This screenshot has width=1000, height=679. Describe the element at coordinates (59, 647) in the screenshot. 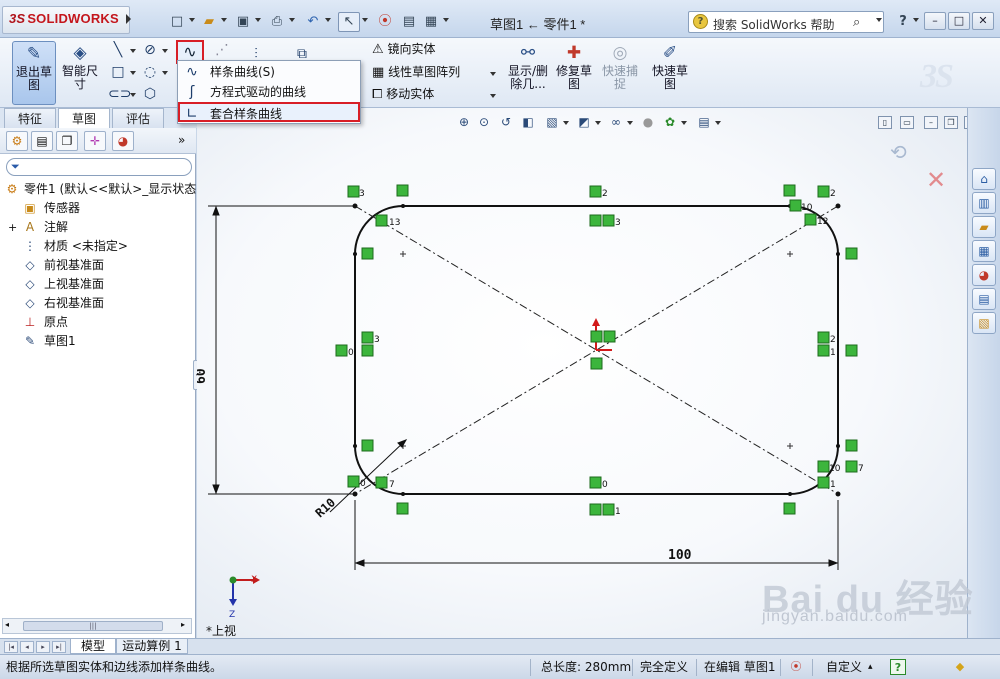

I see `last-tab-icon: ▸|` at that location.